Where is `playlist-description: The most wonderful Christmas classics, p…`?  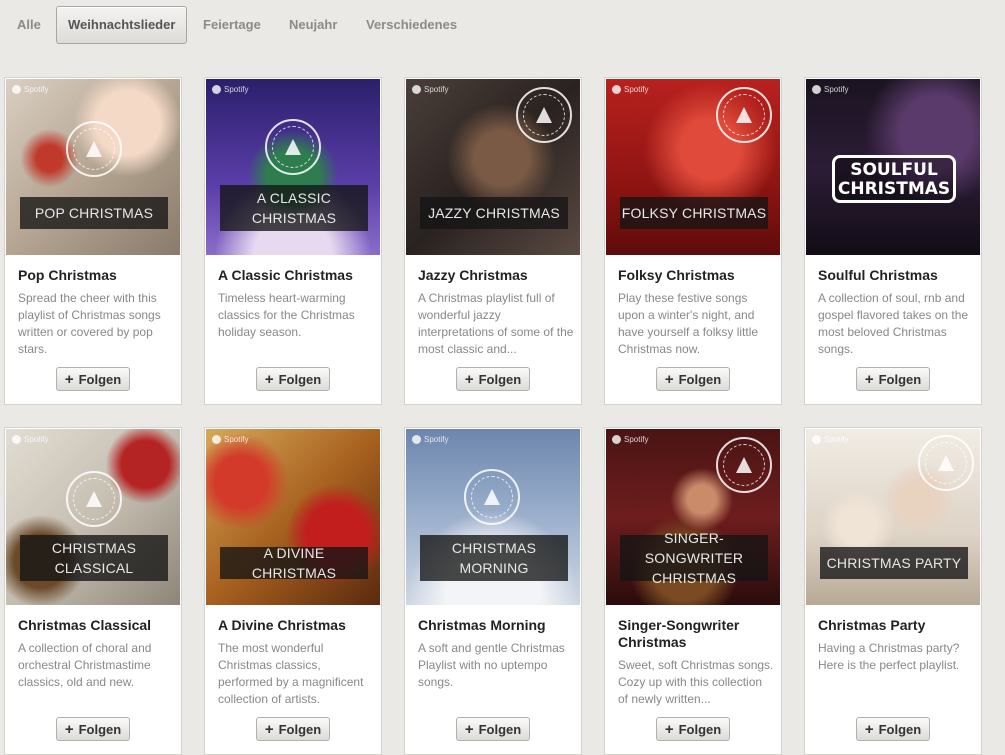
playlist-description: The most wonderful Christmas classics, p… is located at coordinates (291, 673).